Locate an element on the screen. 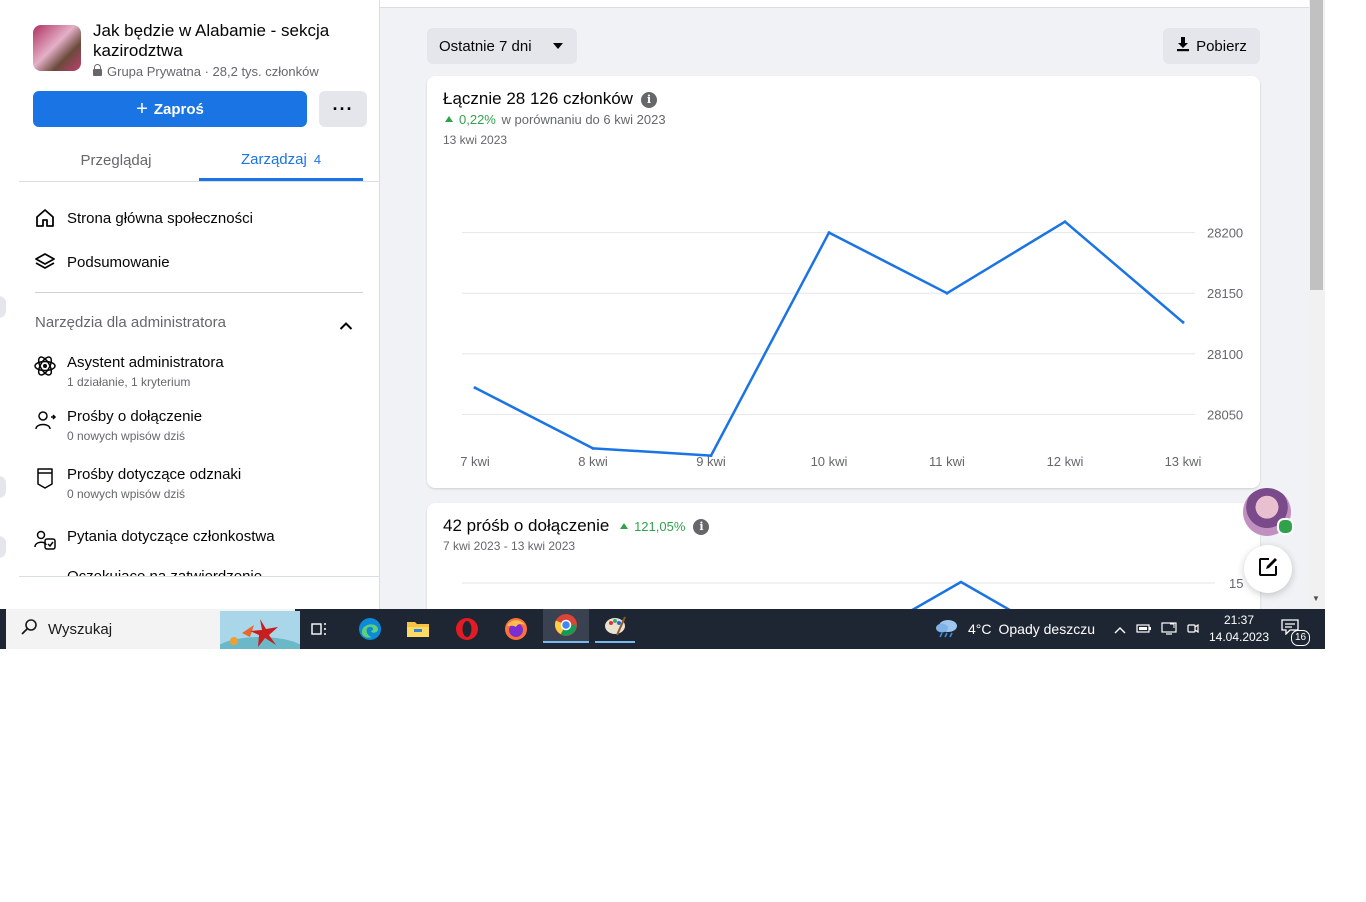 This screenshot has height=902, width=1366. caret-down-icon is located at coordinates (558, 46).